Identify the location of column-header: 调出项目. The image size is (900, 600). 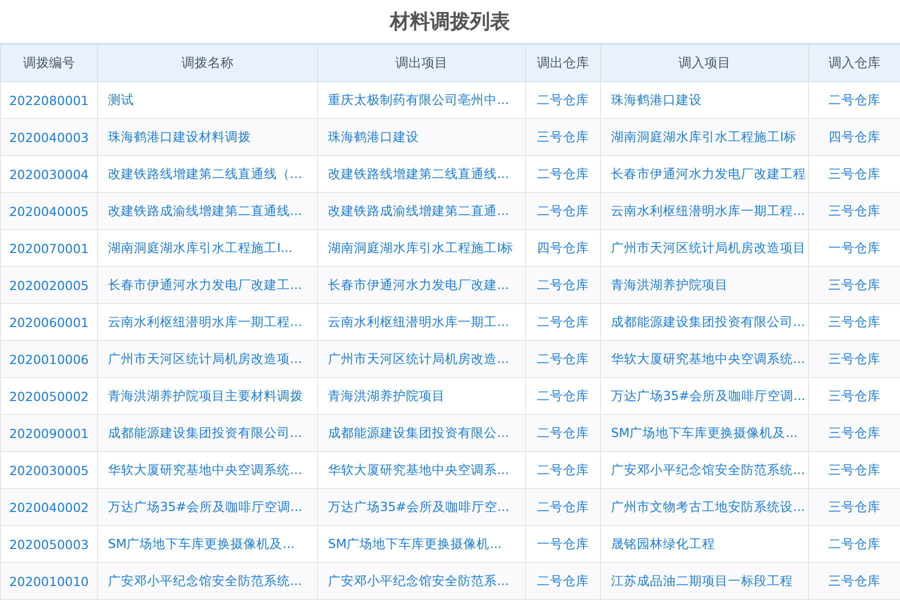
(422, 63).